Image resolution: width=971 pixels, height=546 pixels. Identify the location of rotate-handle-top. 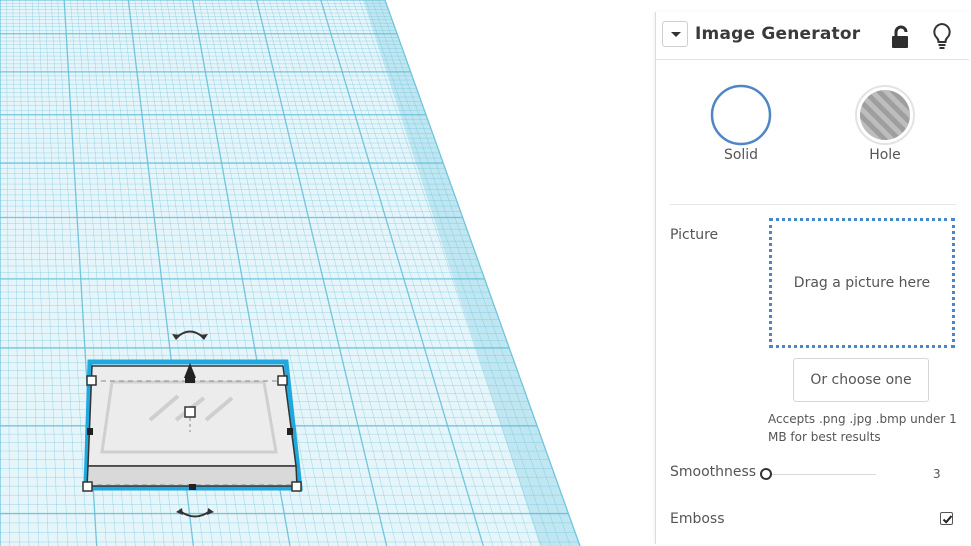
(190, 335).